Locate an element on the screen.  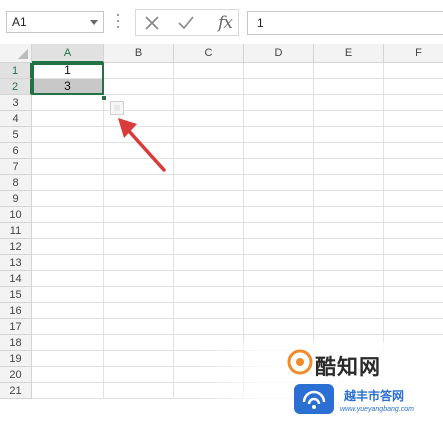
cell-e4 is located at coordinates (349, 119).